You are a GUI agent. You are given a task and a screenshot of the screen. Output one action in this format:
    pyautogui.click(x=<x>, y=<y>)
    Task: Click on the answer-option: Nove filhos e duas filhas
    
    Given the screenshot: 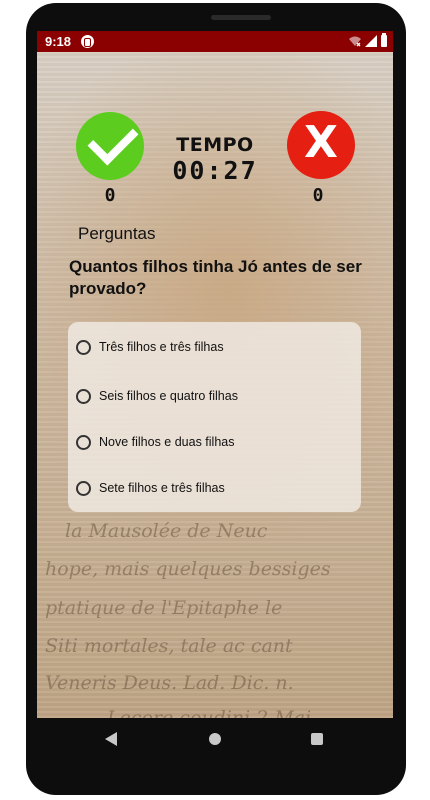 What is the action you would take?
    pyautogui.click(x=211, y=442)
    